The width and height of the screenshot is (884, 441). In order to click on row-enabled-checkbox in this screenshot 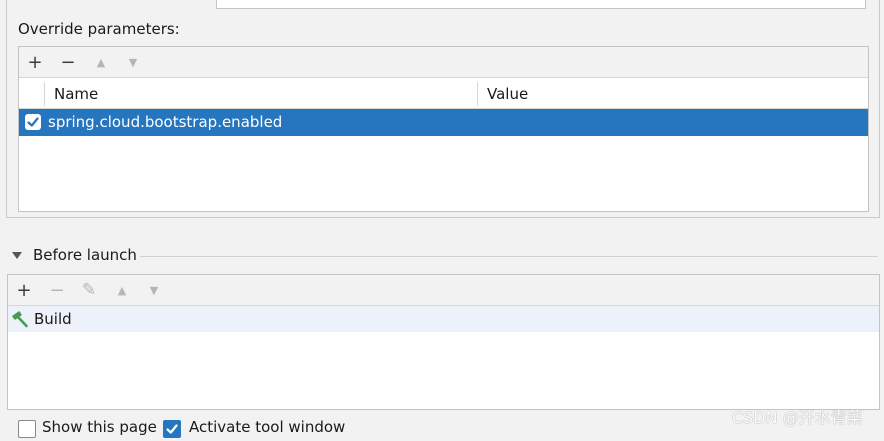, I will do `click(33, 122)`.